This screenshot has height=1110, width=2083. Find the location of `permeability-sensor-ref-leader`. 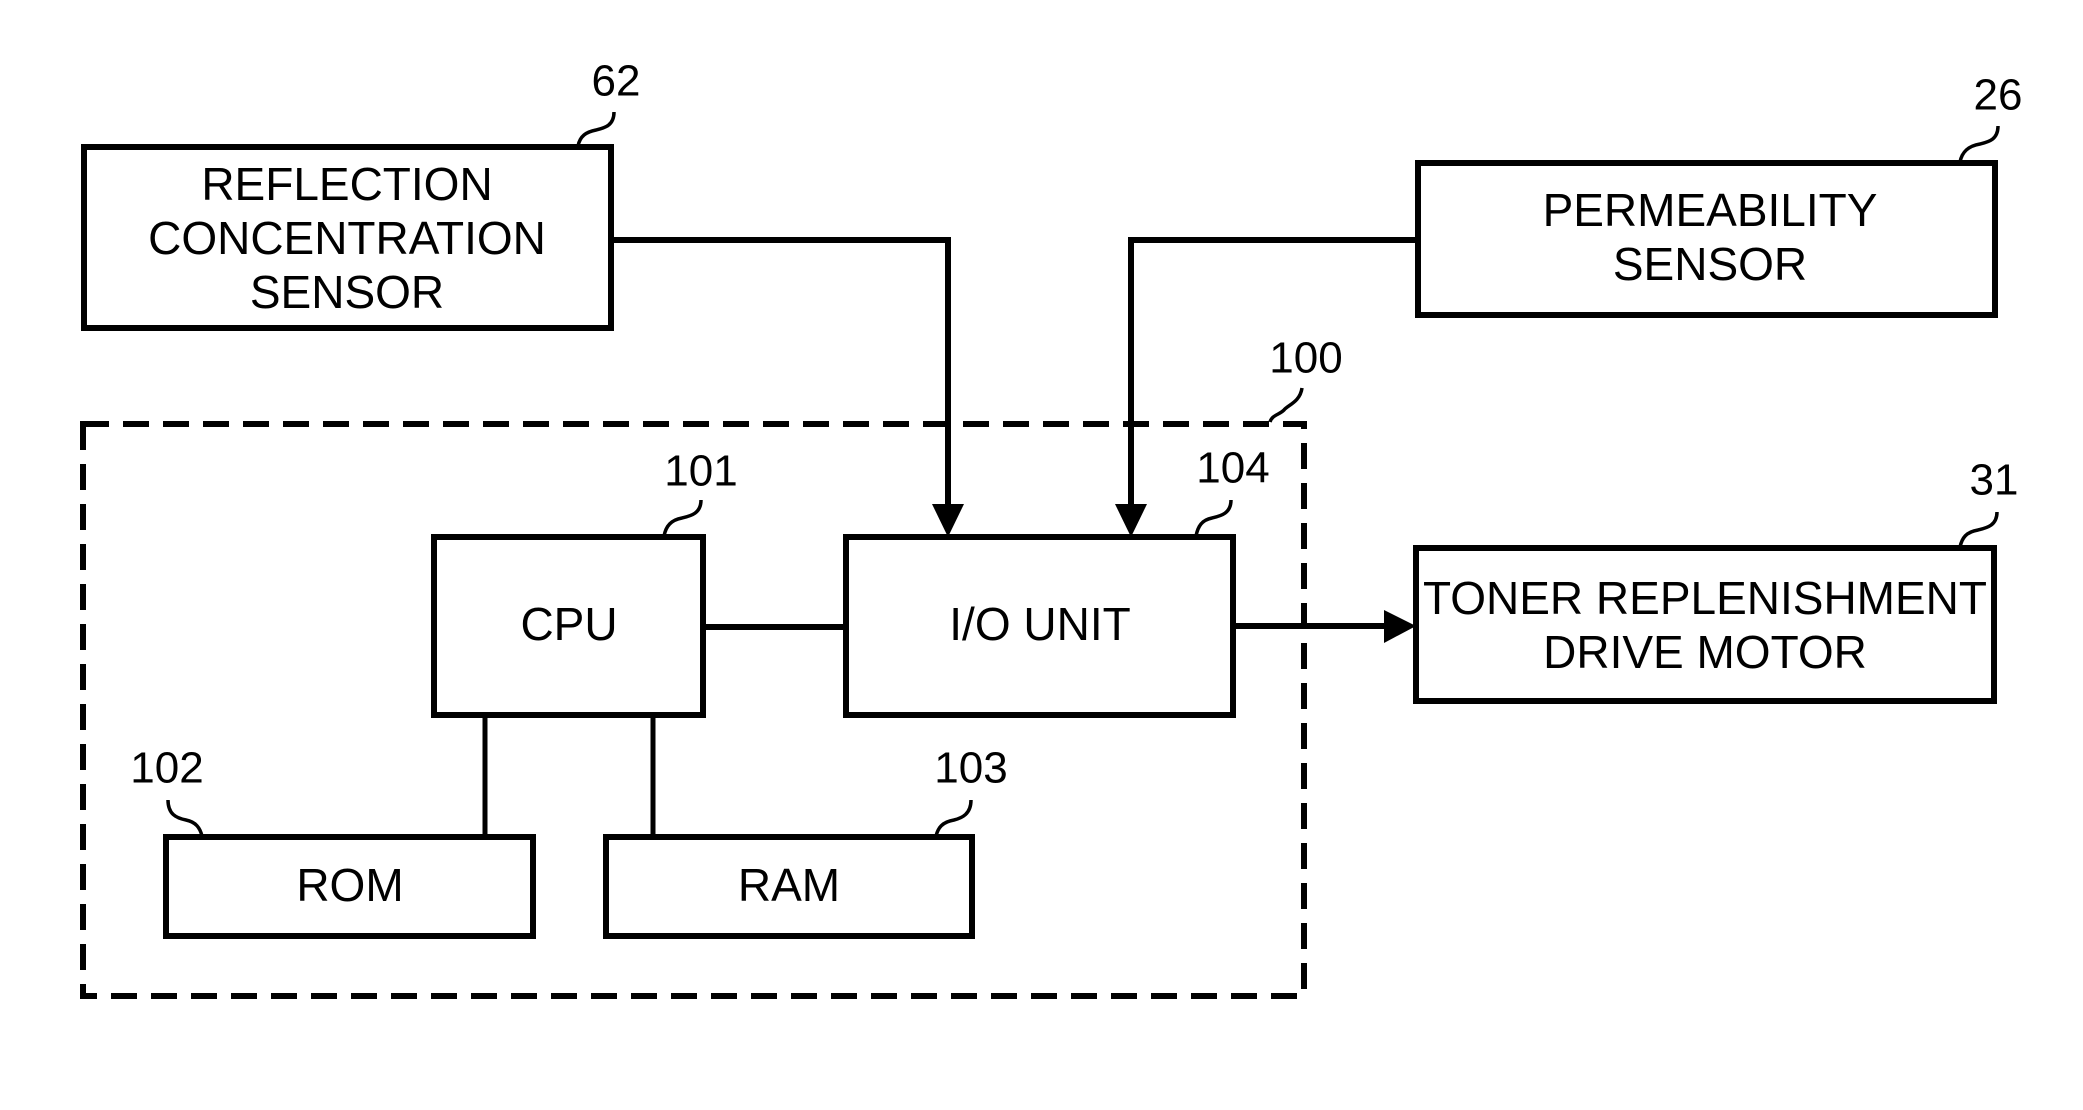

permeability-sensor-ref-leader is located at coordinates (1979, 144).